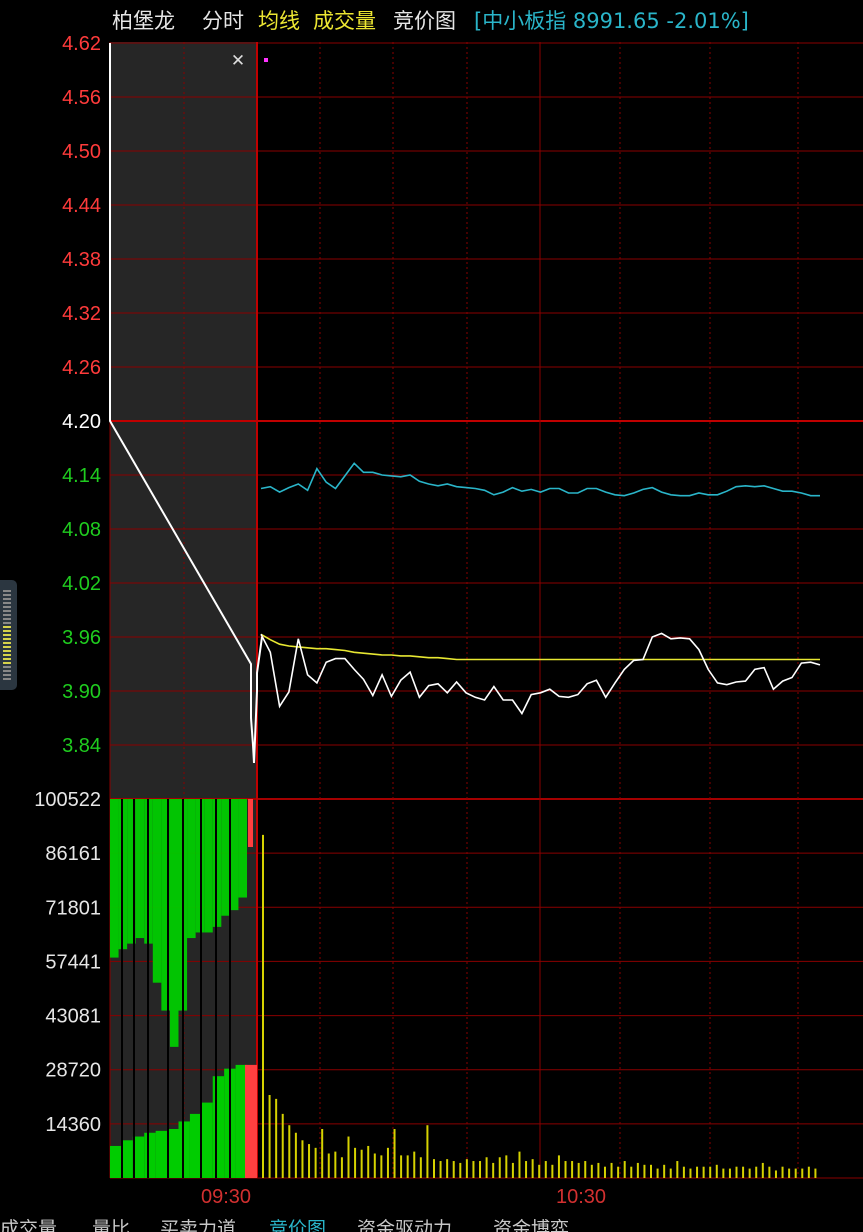 This screenshot has height=1232, width=863. Describe the element at coordinates (81, 692) in the screenshot. I see `price-tick-label: 3.90` at that location.